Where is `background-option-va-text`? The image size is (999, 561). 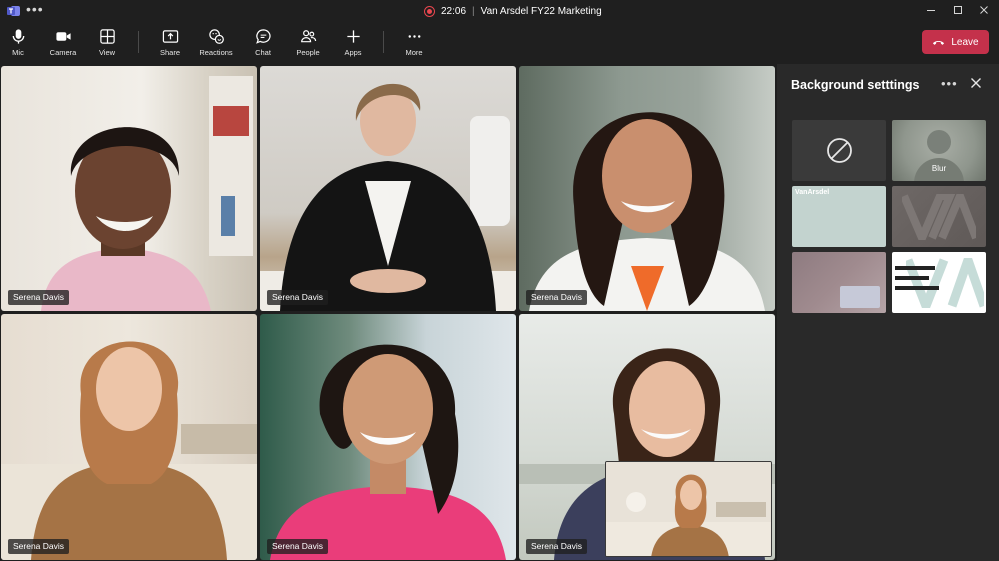 background-option-va-text is located at coordinates (939, 282).